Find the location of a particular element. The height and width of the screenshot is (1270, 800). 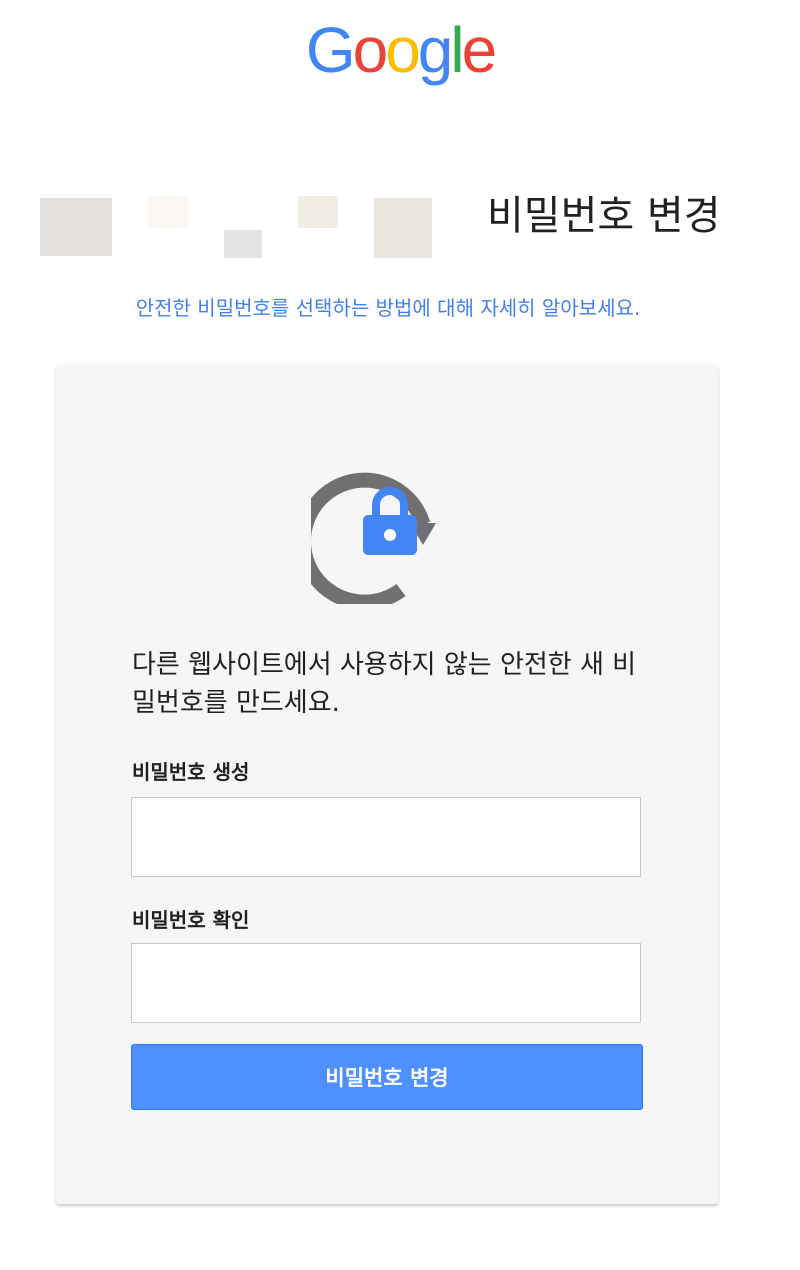

new-password-label: 비밀번호 생성 is located at coordinates (191, 772).